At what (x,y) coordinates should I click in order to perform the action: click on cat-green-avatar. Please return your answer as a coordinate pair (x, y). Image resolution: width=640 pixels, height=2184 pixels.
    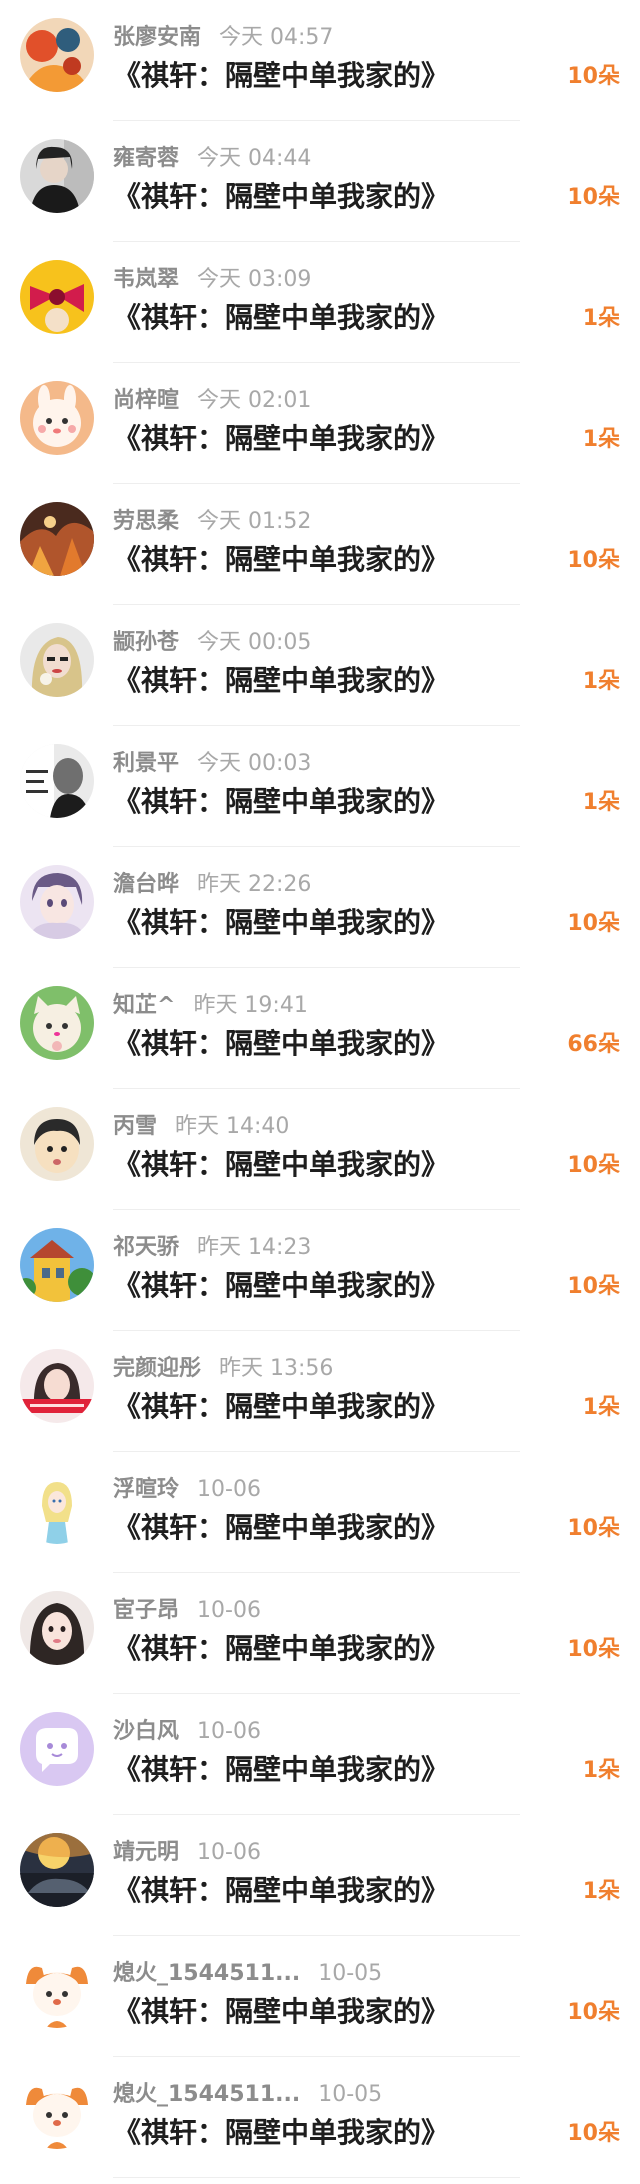
    Looking at the image, I should click on (57, 1023).